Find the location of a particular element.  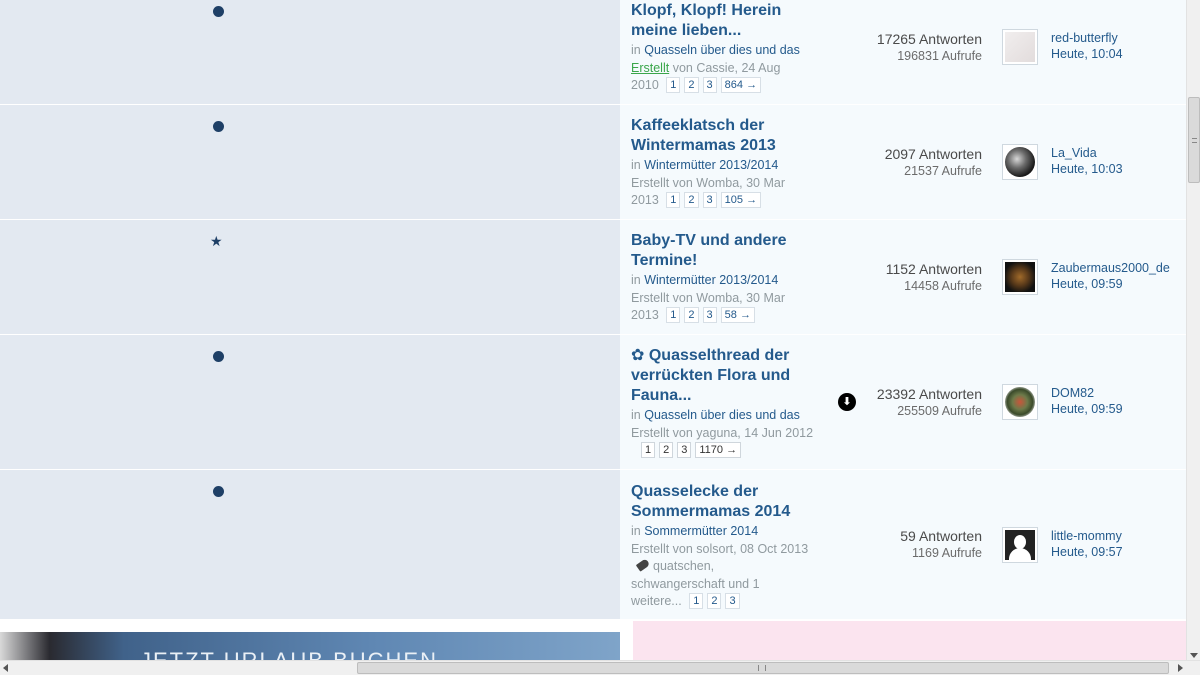

last-post-user: little-mommy is located at coordinates (1086, 536).